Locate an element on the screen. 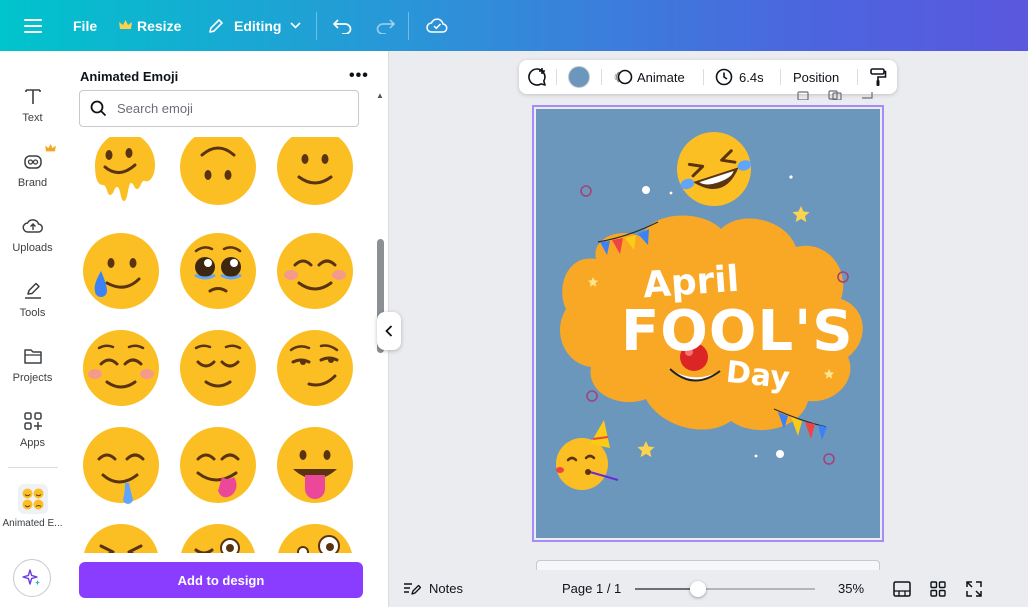 The width and height of the screenshot is (1028, 607). more-icon: ••• is located at coordinates (359, 75).